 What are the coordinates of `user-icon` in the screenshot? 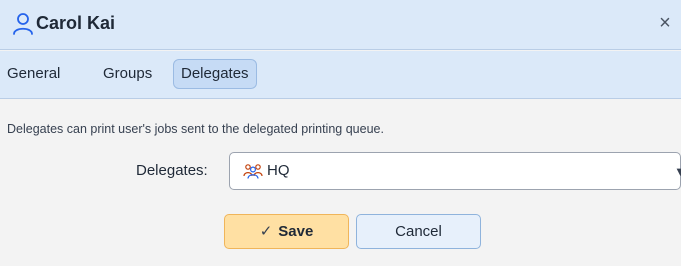 It's located at (23, 24).